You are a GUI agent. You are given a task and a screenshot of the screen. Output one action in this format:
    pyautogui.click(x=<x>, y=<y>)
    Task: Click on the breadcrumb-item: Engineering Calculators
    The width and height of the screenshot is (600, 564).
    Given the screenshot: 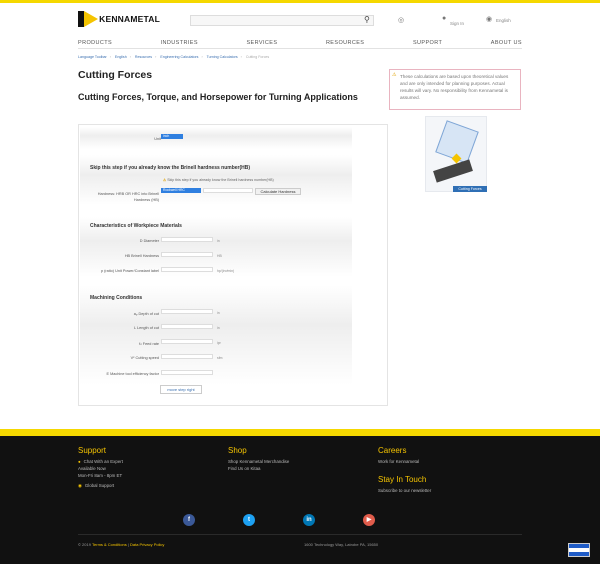 What is the action you would take?
    pyautogui.click(x=179, y=57)
    